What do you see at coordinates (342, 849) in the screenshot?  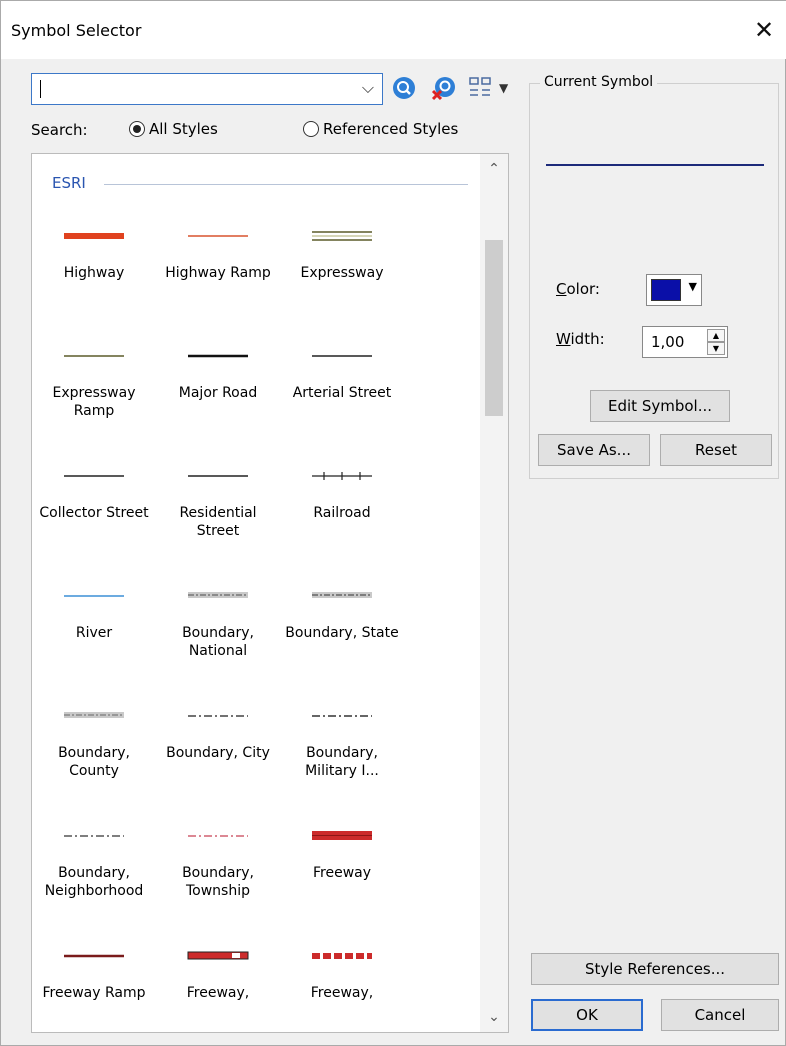 I see `symbol-item: Freeway` at bounding box center [342, 849].